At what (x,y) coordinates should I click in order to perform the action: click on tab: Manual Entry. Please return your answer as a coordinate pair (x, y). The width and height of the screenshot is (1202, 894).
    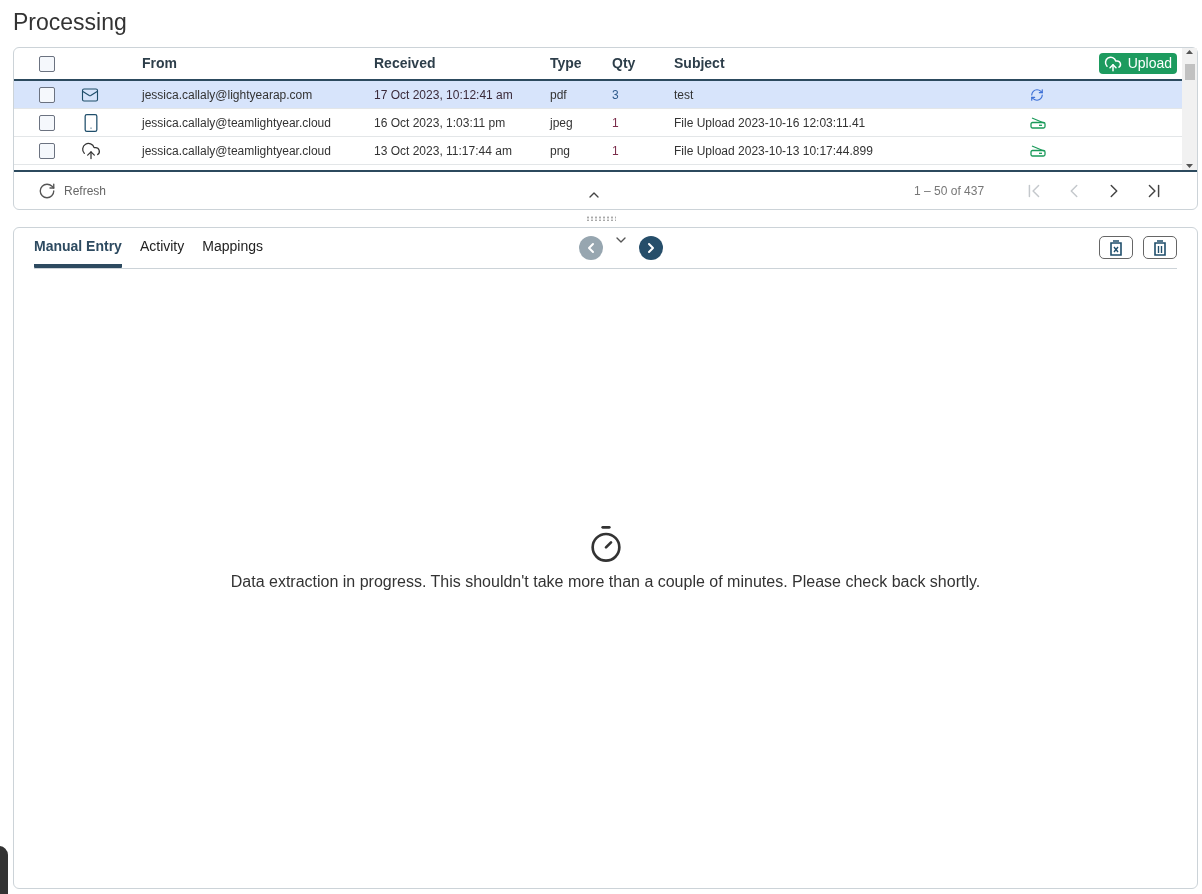
    Looking at the image, I should click on (78, 248).